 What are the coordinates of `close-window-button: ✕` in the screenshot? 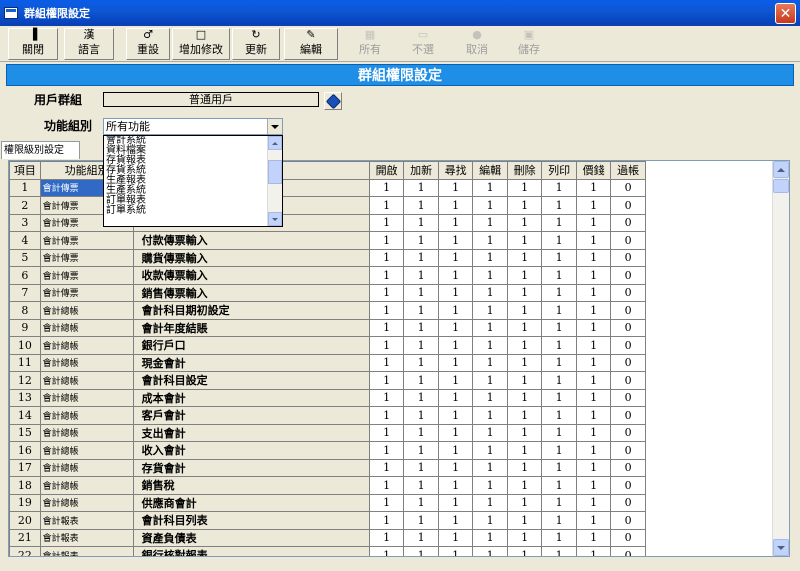 It's located at (785, 13).